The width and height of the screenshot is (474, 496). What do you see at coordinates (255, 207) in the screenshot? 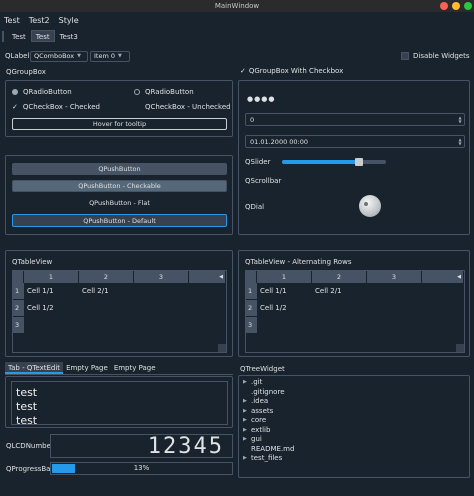
I see `dial-label: QDial` at bounding box center [255, 207].